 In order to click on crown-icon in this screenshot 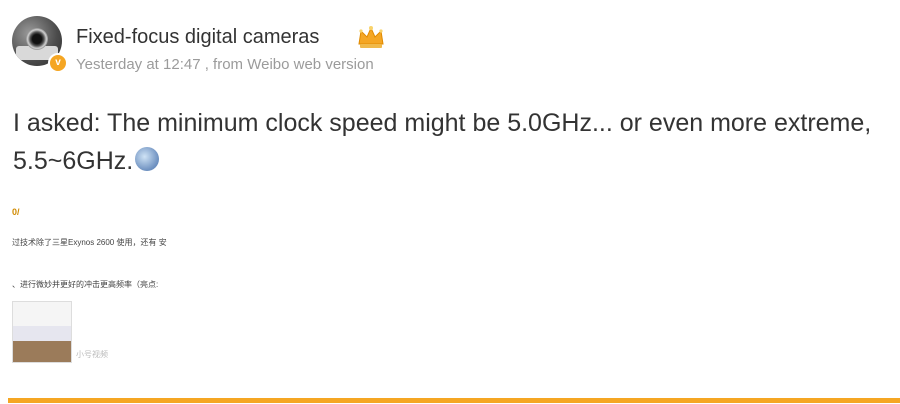, I will do `click(371, 37)`.